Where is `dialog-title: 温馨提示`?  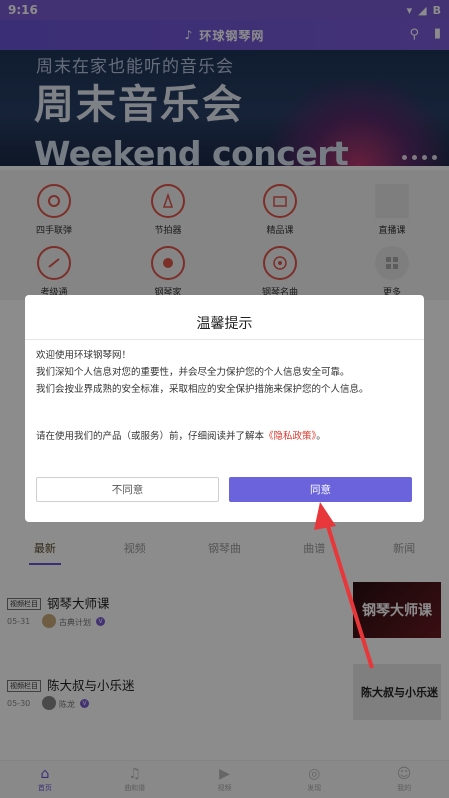 dialog-title: 温馨提示 is located at coordinates (224, 324).